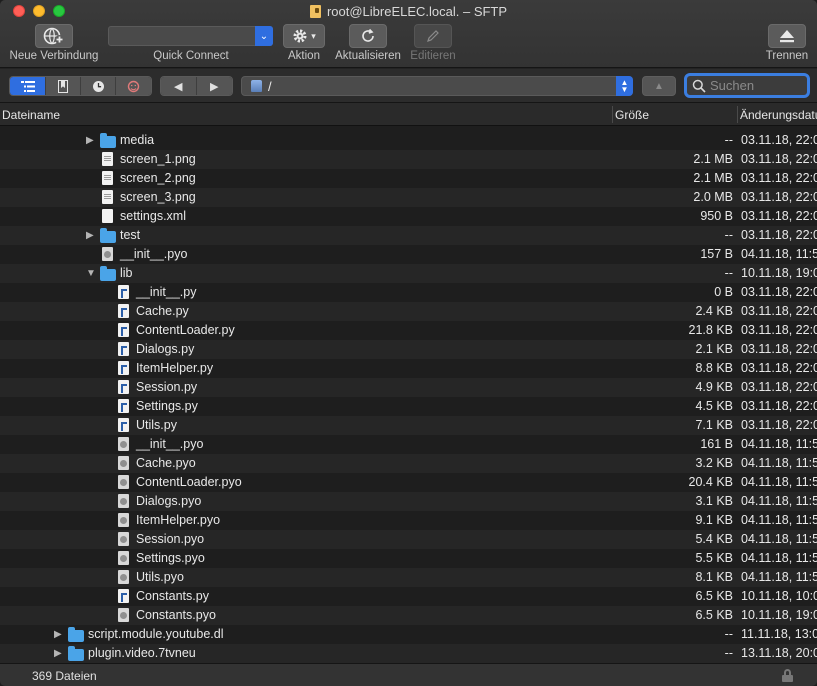 Image resolution: width=817 pixels, height=686 pixels. What do you see at coordinates (54, 36) in the screenshot?
I see `new-connection-button` at bounding box center [54, 36].